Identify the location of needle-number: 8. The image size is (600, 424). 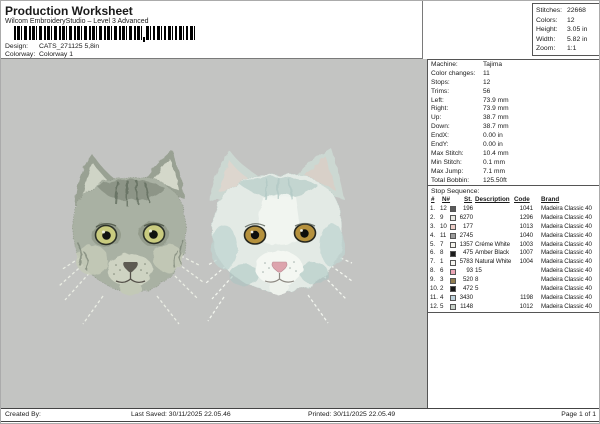
(442, 253).